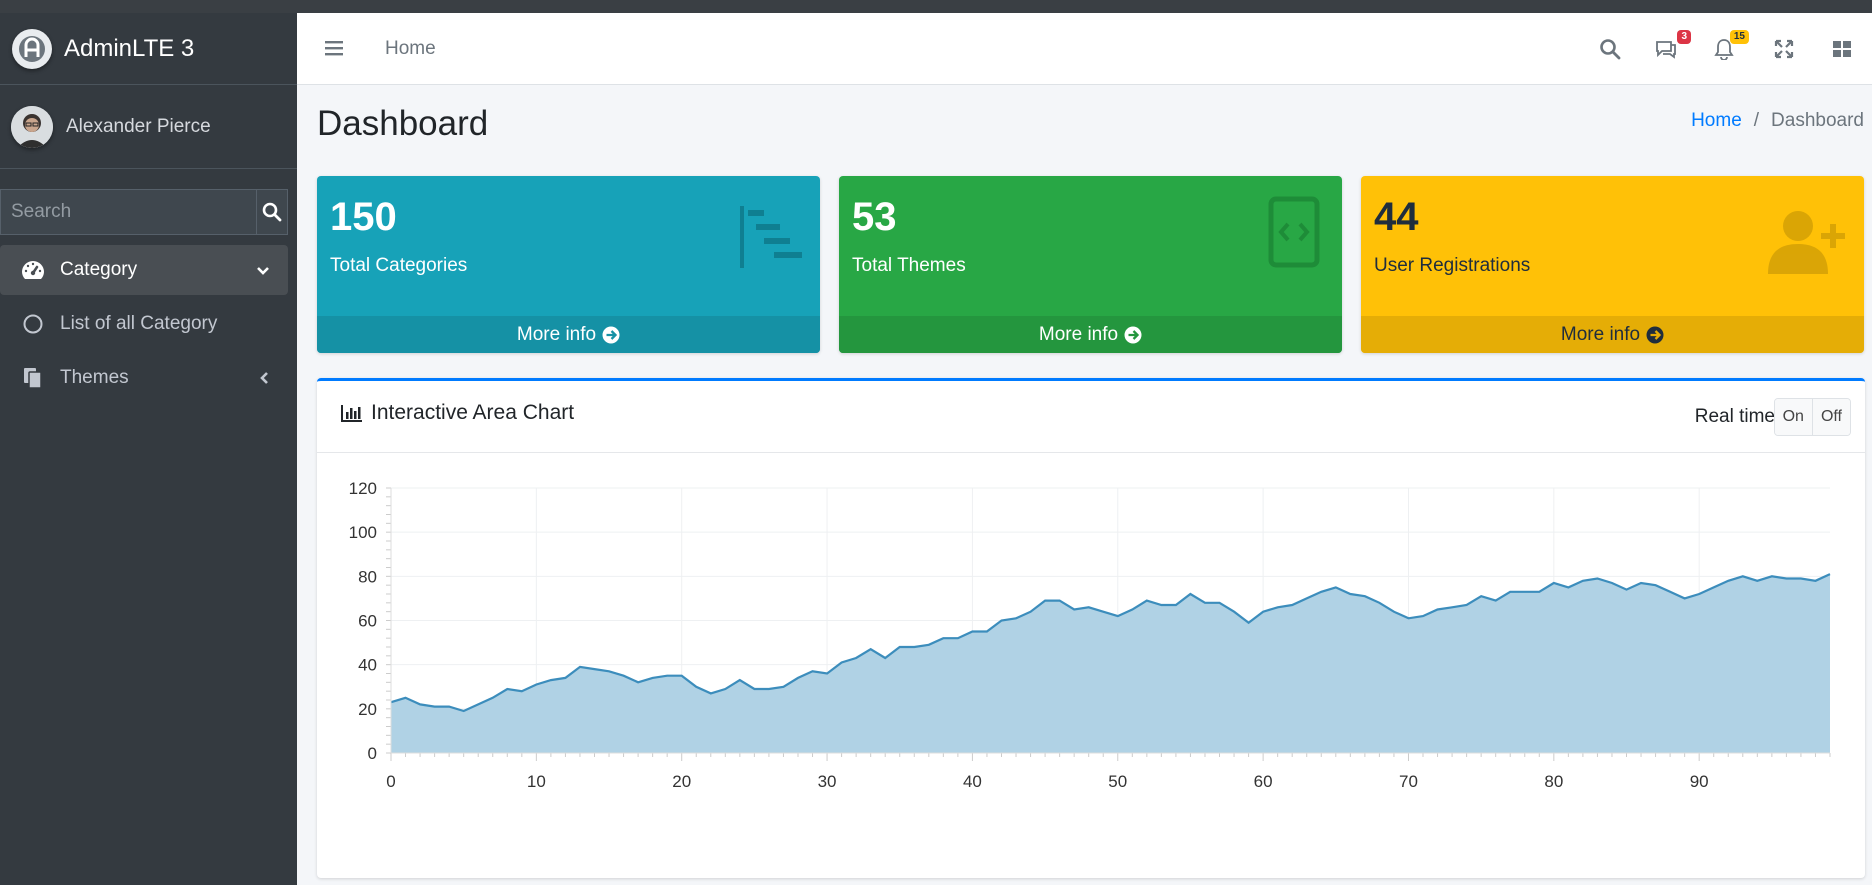  What do you see at coordinates (363, 217) in the screenshot?
I see `stat-value: 150` at bounding box center [363, 217].